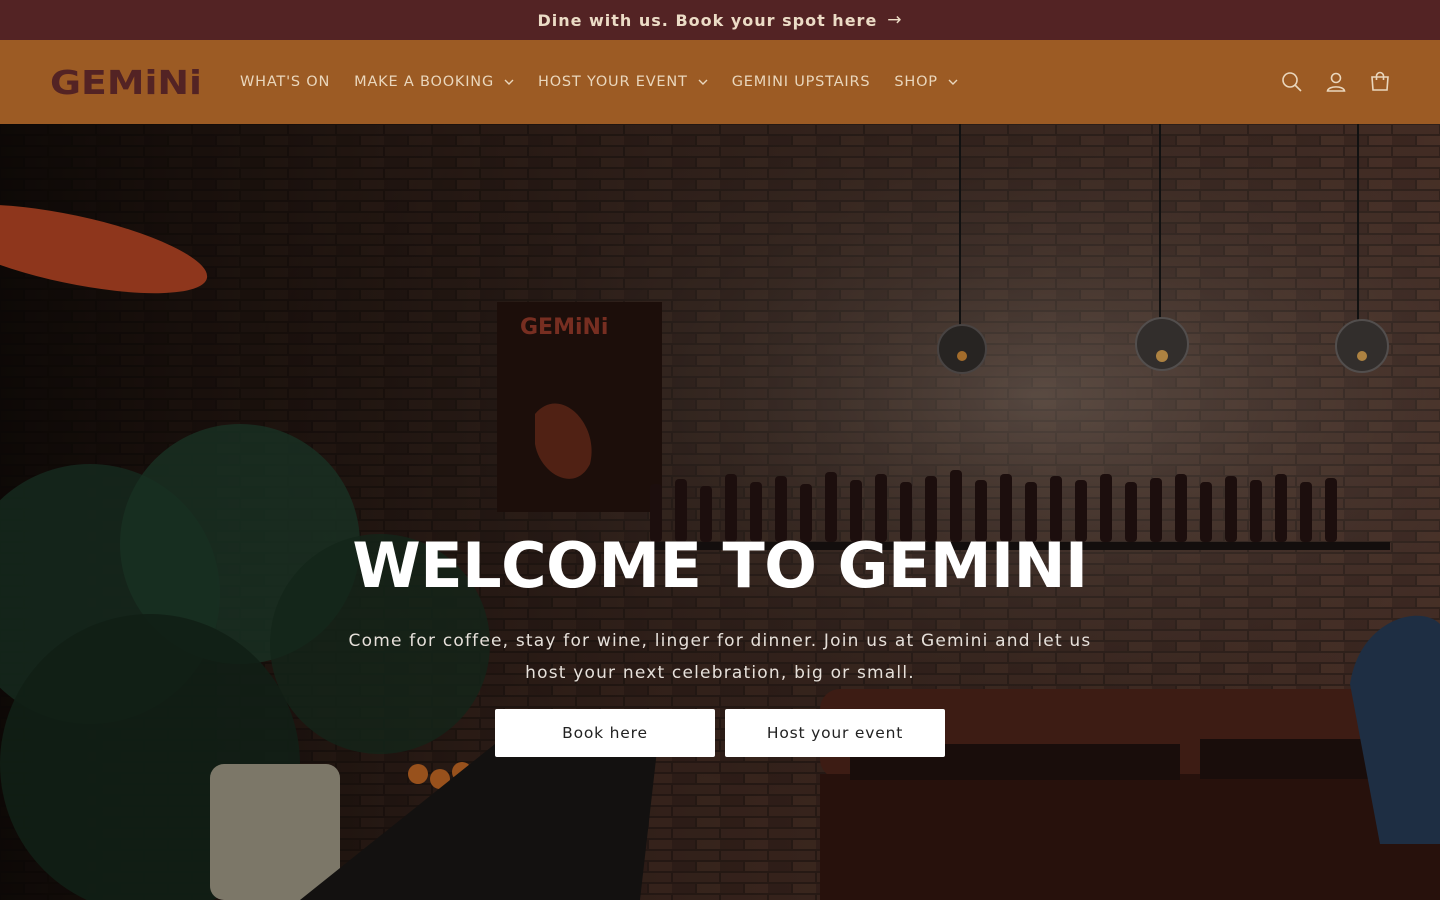 Image resolution: width=1440 pixels, height=900 pixels. I want to click on nav-label: GEMINI UPSTAIRS, so click(801, 82).